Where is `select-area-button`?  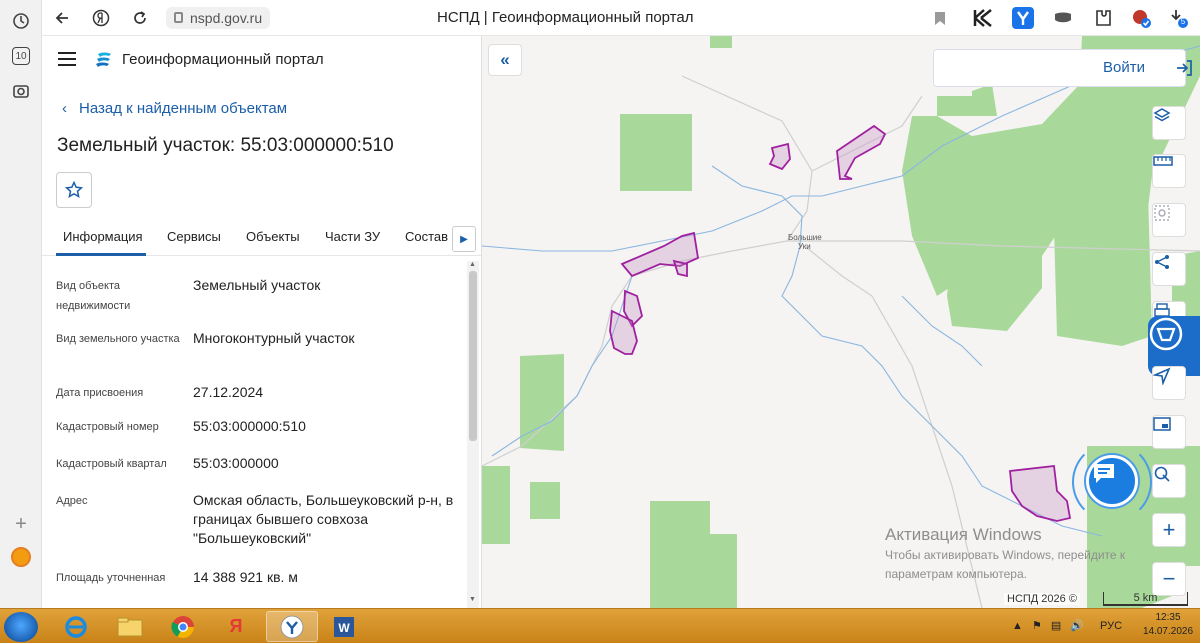
select-area-button is located at coordinates (1169, 220).